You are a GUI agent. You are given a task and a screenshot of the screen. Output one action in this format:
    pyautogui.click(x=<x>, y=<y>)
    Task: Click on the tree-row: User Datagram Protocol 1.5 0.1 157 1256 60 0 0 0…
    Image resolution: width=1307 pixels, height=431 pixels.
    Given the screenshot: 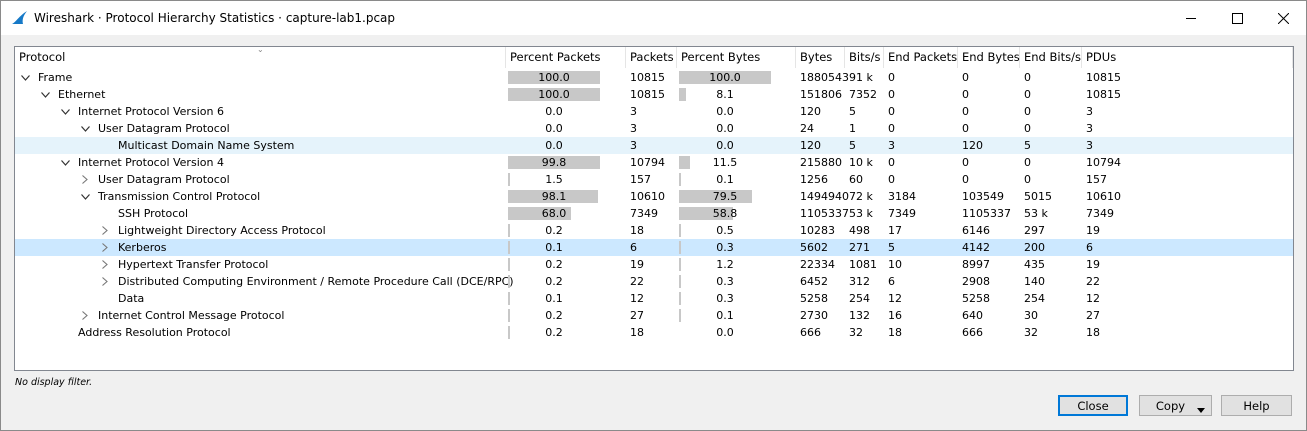 What is the action you would take?
    pyautogui.click(x=654, y=179)
    